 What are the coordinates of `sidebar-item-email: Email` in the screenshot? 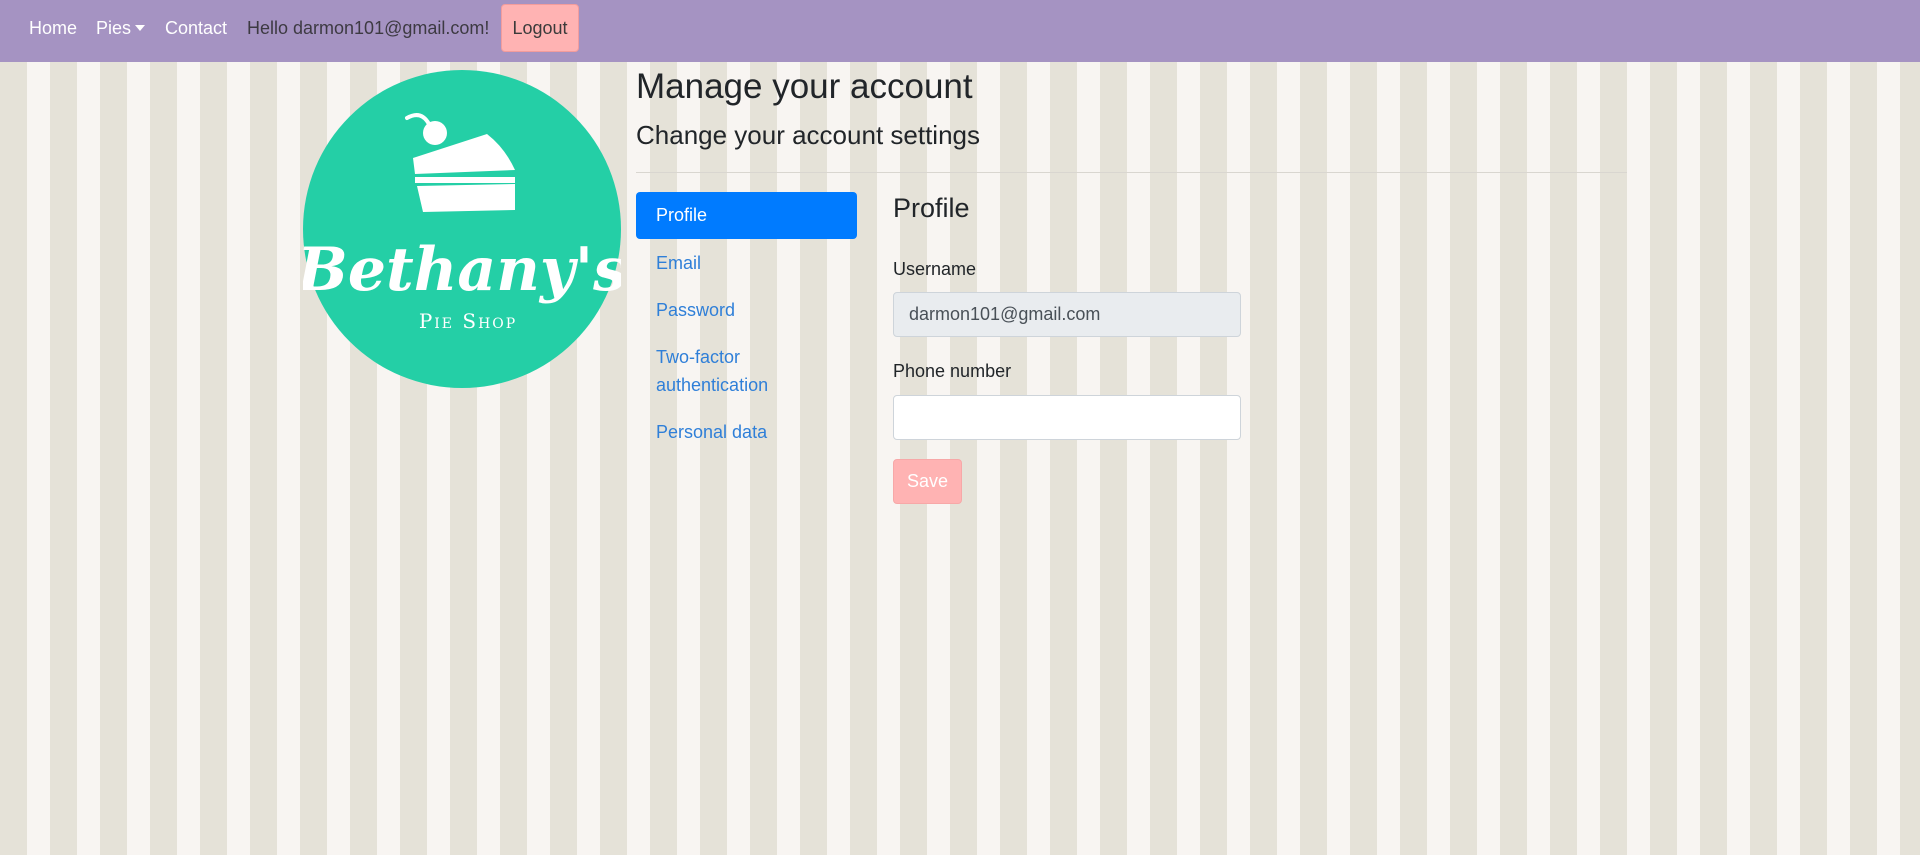 It's located at (746, 263).